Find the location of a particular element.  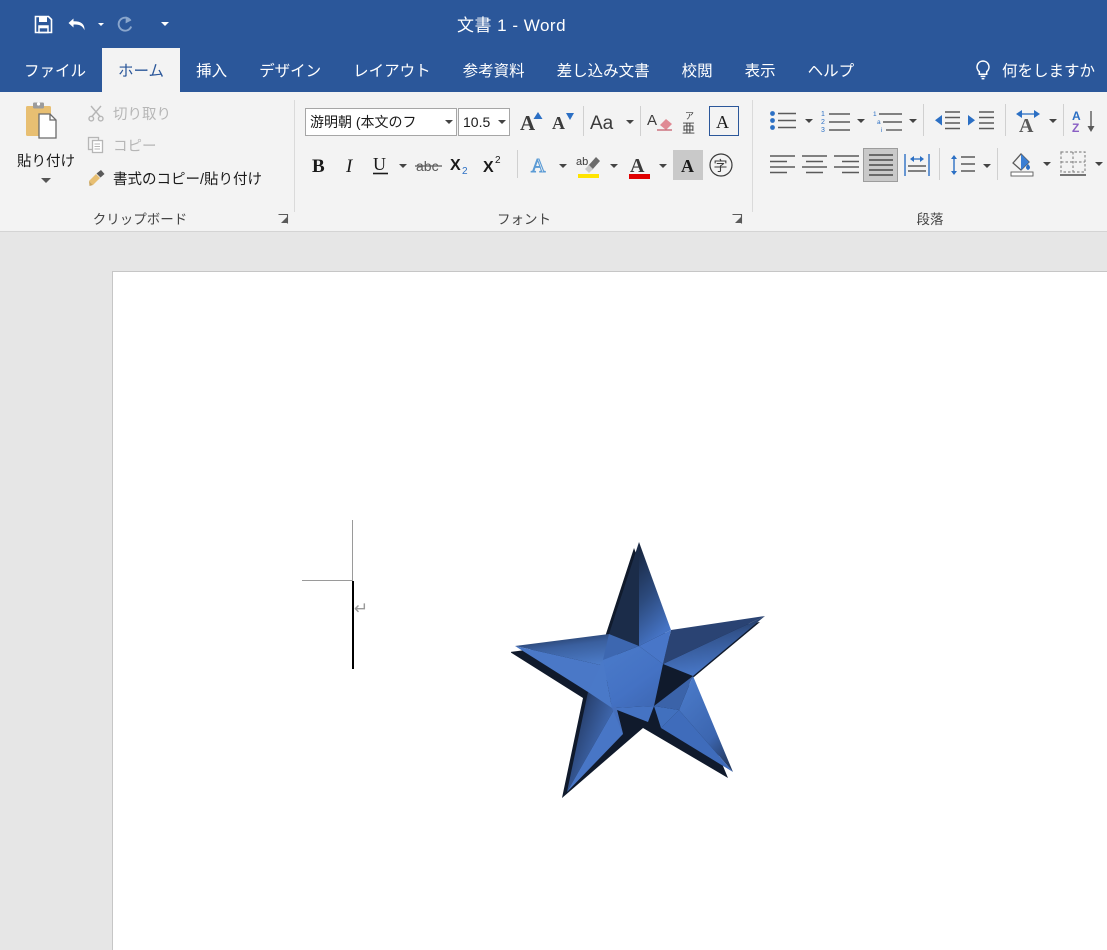

svg-text: 字 is located at coordinates (721, 167).